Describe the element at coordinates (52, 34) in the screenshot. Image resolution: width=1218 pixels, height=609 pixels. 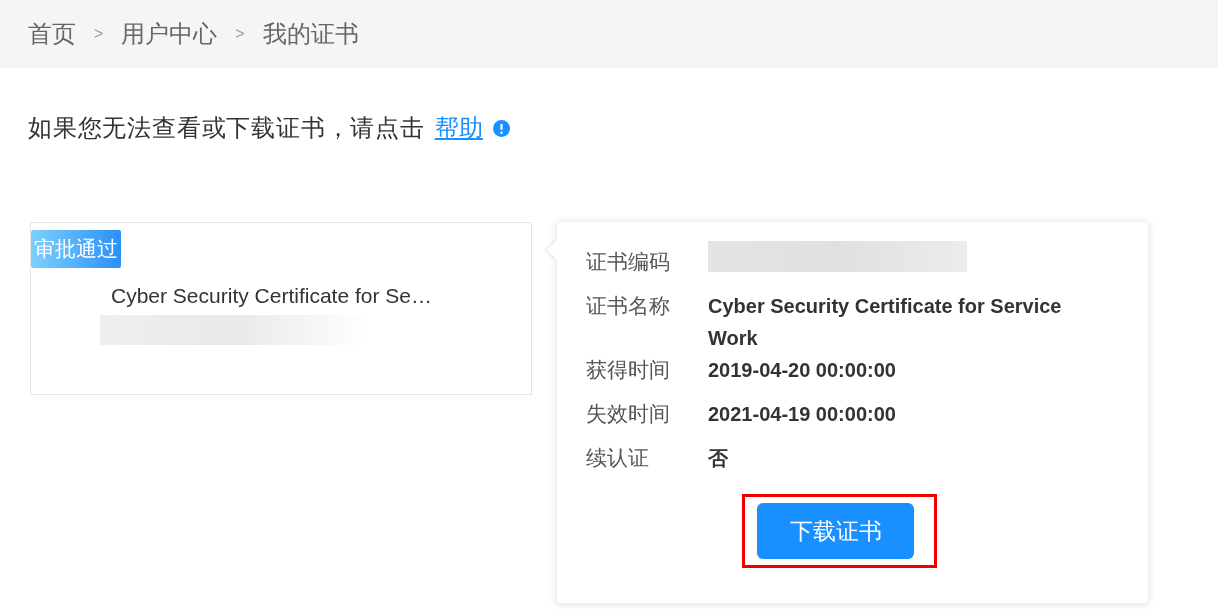
I see `breadcrumb-link: 首页` at that location.